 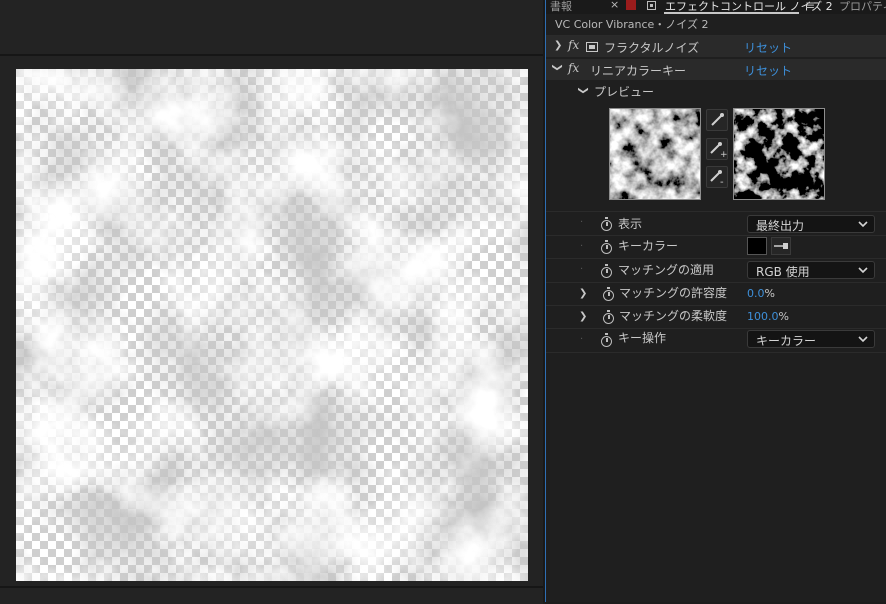 What do you see at coordinates (630, 224) in the screenshot?
I see `property-label: 表示` at bounding box center [630, 224].